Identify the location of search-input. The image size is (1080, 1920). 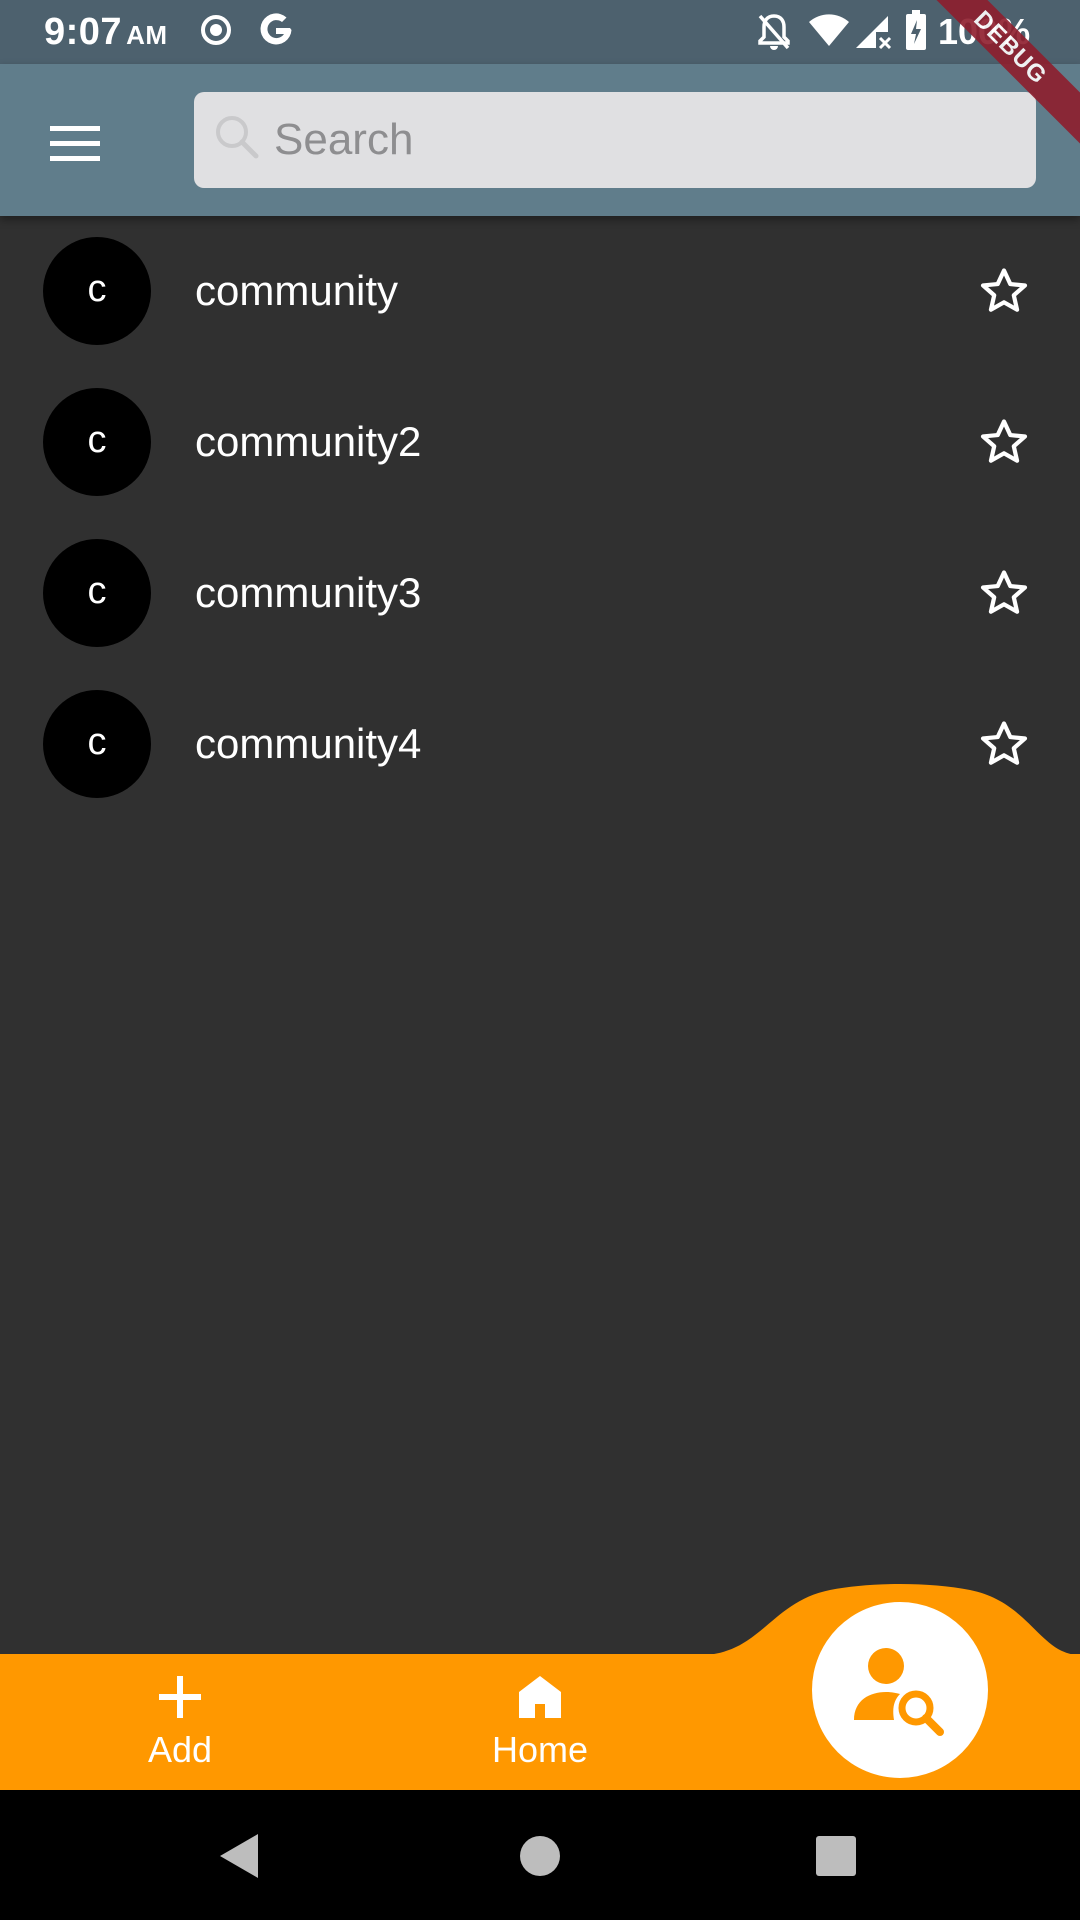
(644, 140).